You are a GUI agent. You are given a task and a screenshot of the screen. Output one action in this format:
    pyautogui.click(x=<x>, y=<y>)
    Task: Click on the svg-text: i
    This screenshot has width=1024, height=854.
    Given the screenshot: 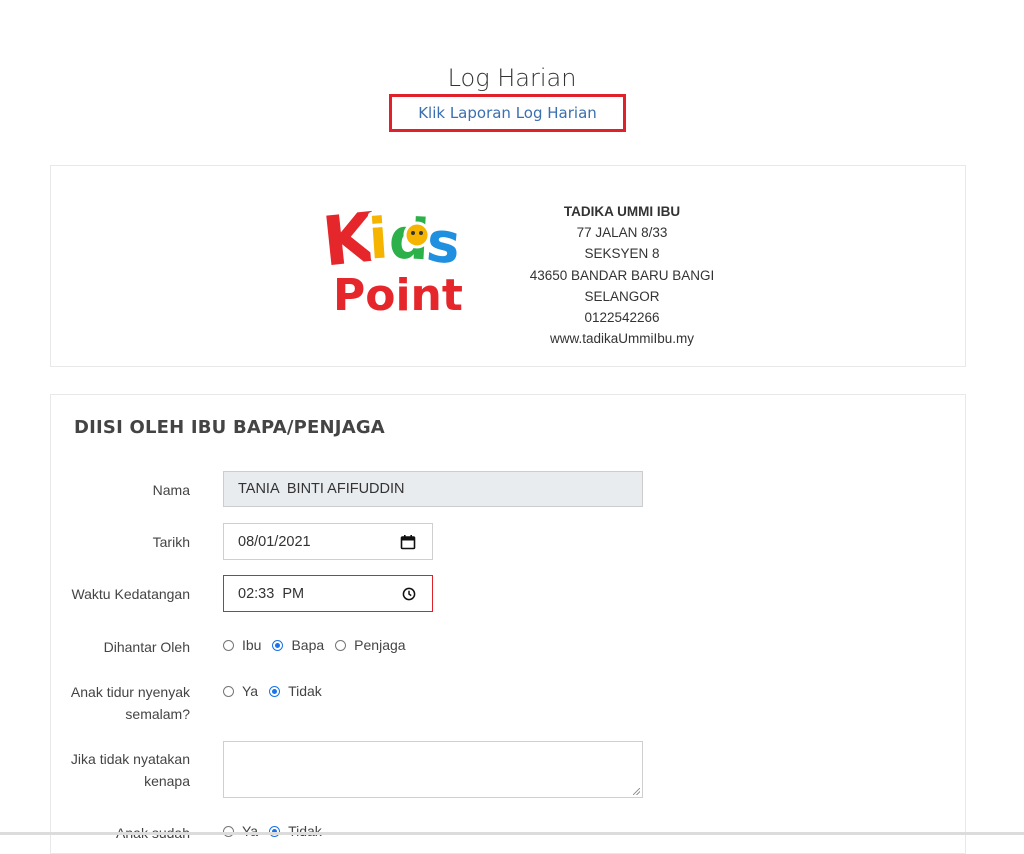 What is the action you would take?
    pyautogui.click(x=379, y=239)
    